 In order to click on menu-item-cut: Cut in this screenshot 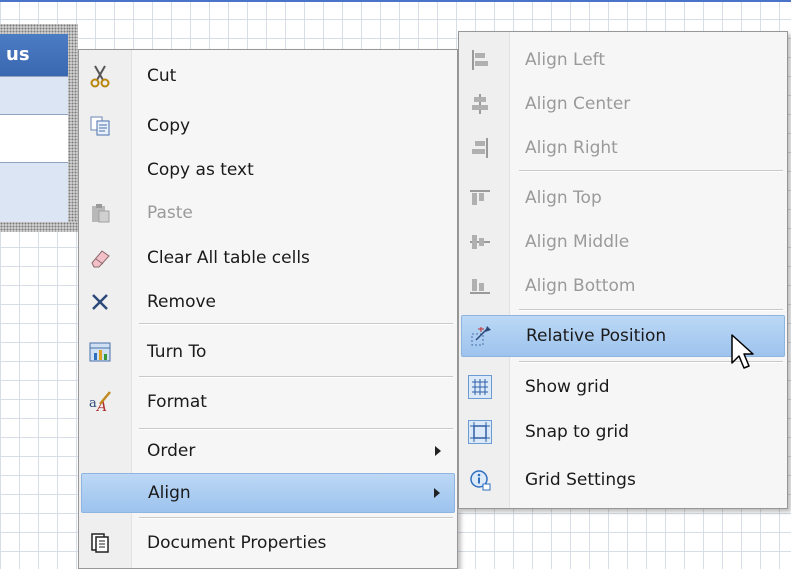, I will do `click(268, 76)`.